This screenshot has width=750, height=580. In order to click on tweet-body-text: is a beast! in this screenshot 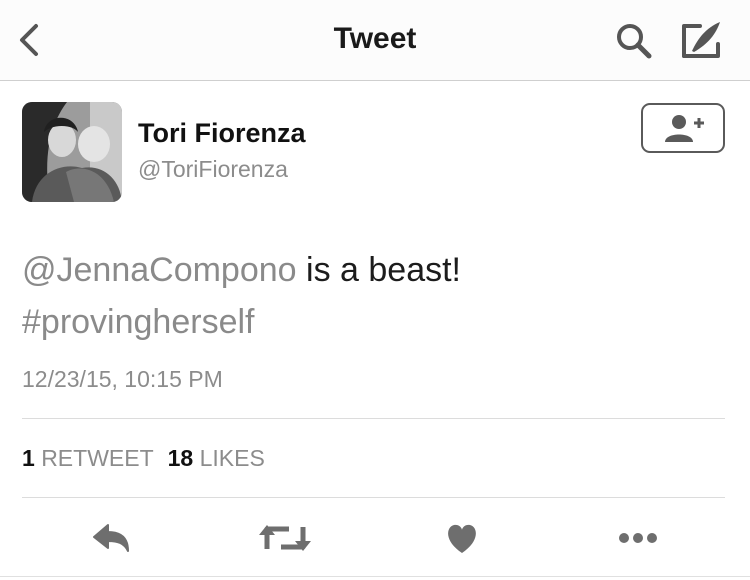, I will do `click(378, 270)`.